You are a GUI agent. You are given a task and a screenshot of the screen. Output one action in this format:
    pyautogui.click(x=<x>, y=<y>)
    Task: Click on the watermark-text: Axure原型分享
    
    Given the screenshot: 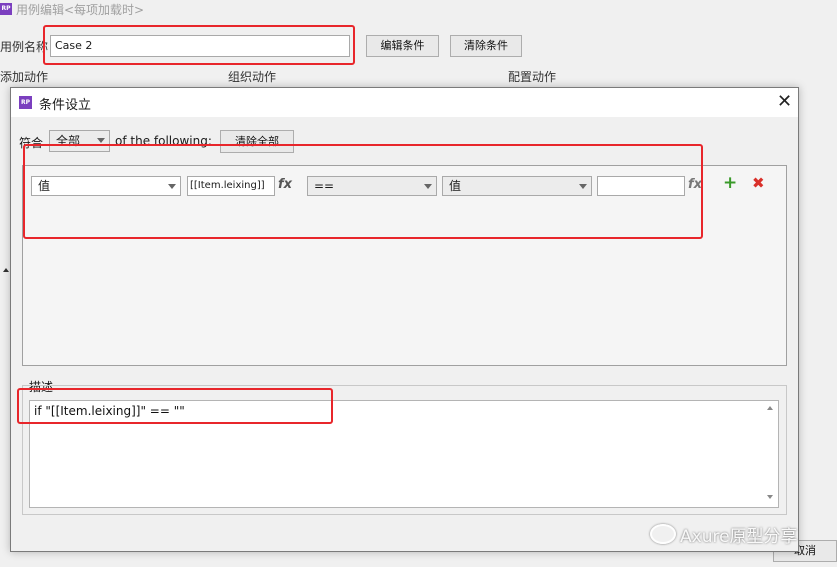 What is the action you would take?
    pyautogui.click(x=739, y=537)
    